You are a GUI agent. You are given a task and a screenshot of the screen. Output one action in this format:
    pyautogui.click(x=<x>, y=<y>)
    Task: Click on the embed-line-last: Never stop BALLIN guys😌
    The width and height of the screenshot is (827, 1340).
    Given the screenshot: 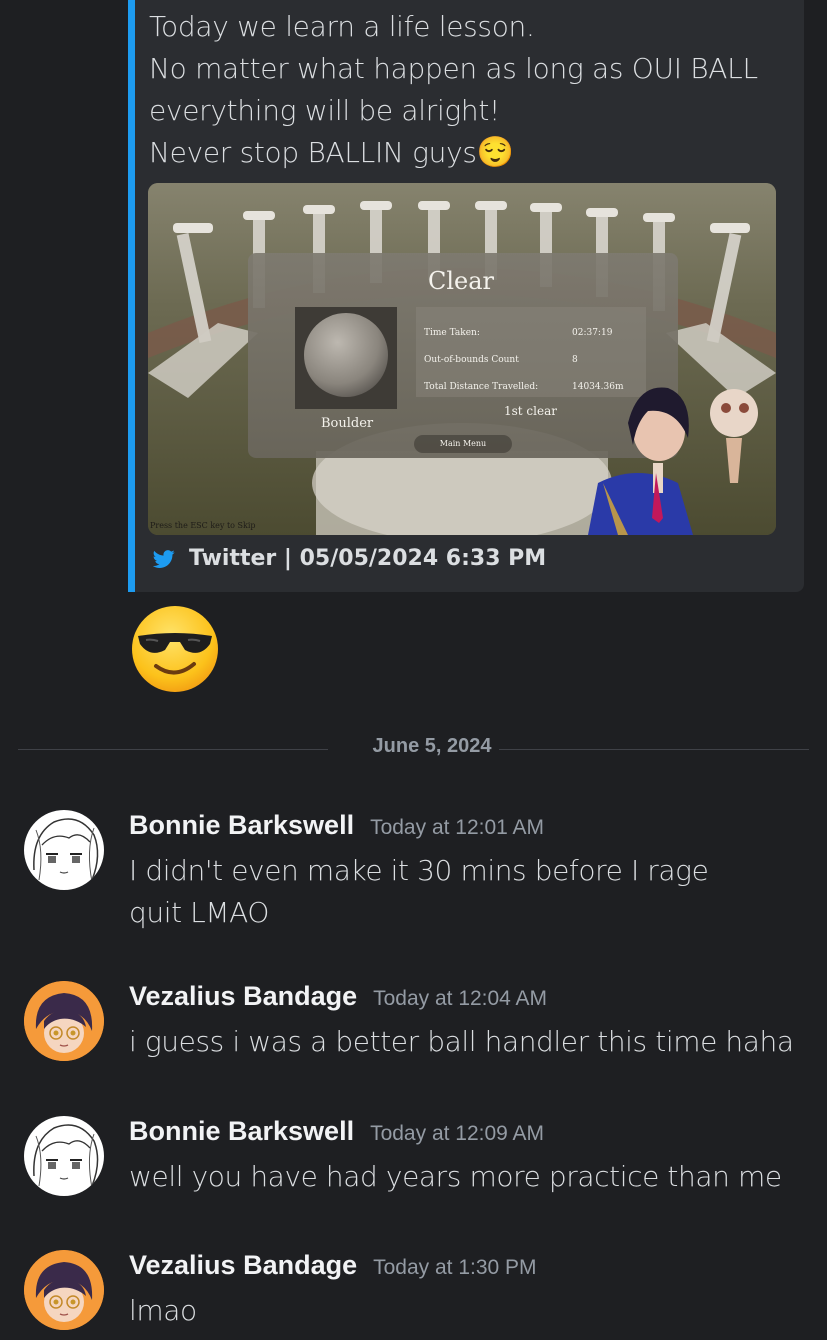 What is the action you would take?
    pyautogui.click(x=469, y=153)
    